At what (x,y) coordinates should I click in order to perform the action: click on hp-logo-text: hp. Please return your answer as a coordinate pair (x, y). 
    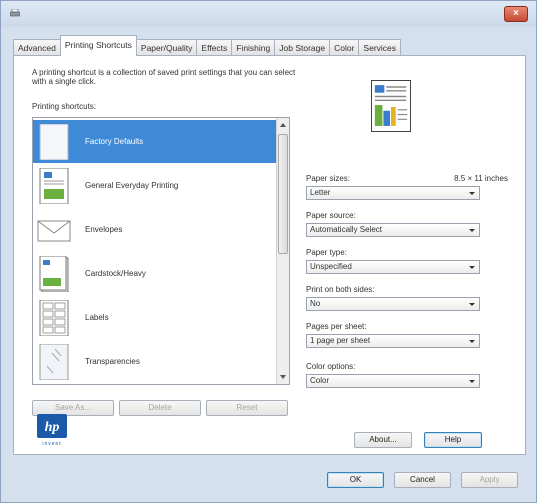
    Looking at the image, I should click on (52, 427).